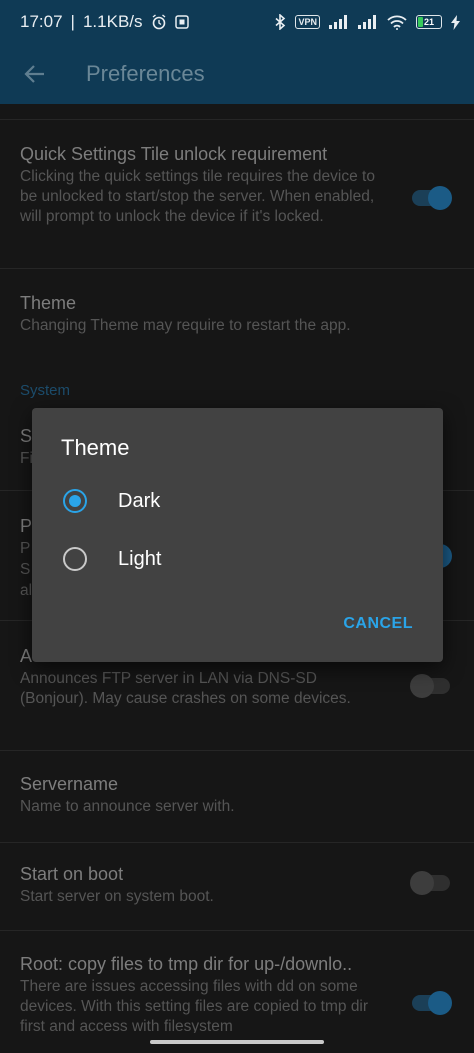  What do you see at coordinates (397, 22) in the screenshot?
I see `wifi-icon` at bounding box center [397, 22].